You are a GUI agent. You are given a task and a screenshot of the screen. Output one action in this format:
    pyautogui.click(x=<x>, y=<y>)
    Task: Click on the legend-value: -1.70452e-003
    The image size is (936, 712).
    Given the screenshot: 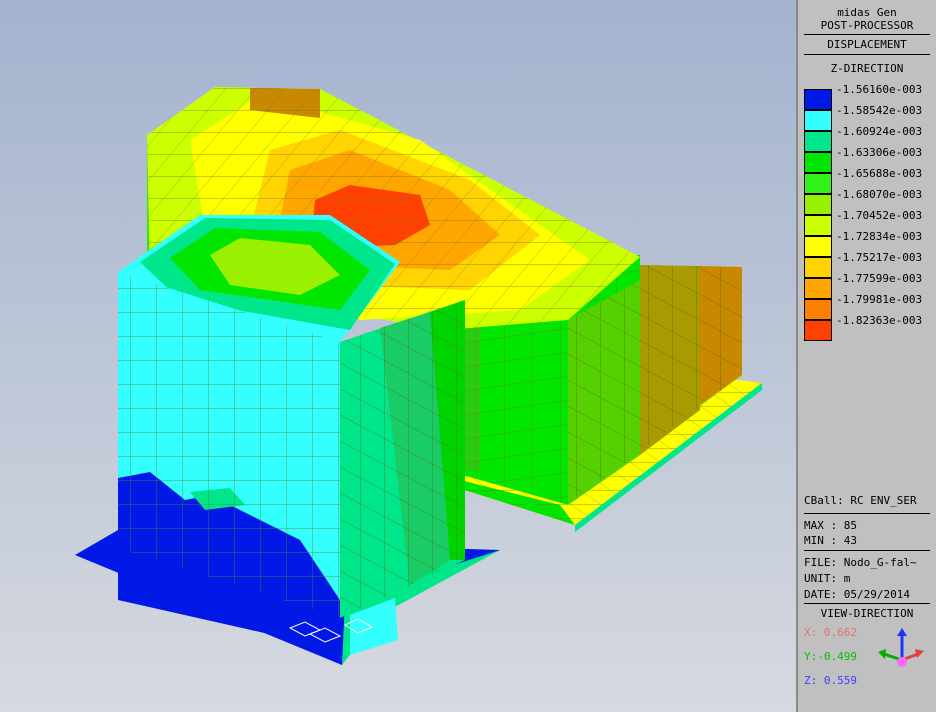 What is the action you would take?
    pyautogui.click(x=879, y=215)
    